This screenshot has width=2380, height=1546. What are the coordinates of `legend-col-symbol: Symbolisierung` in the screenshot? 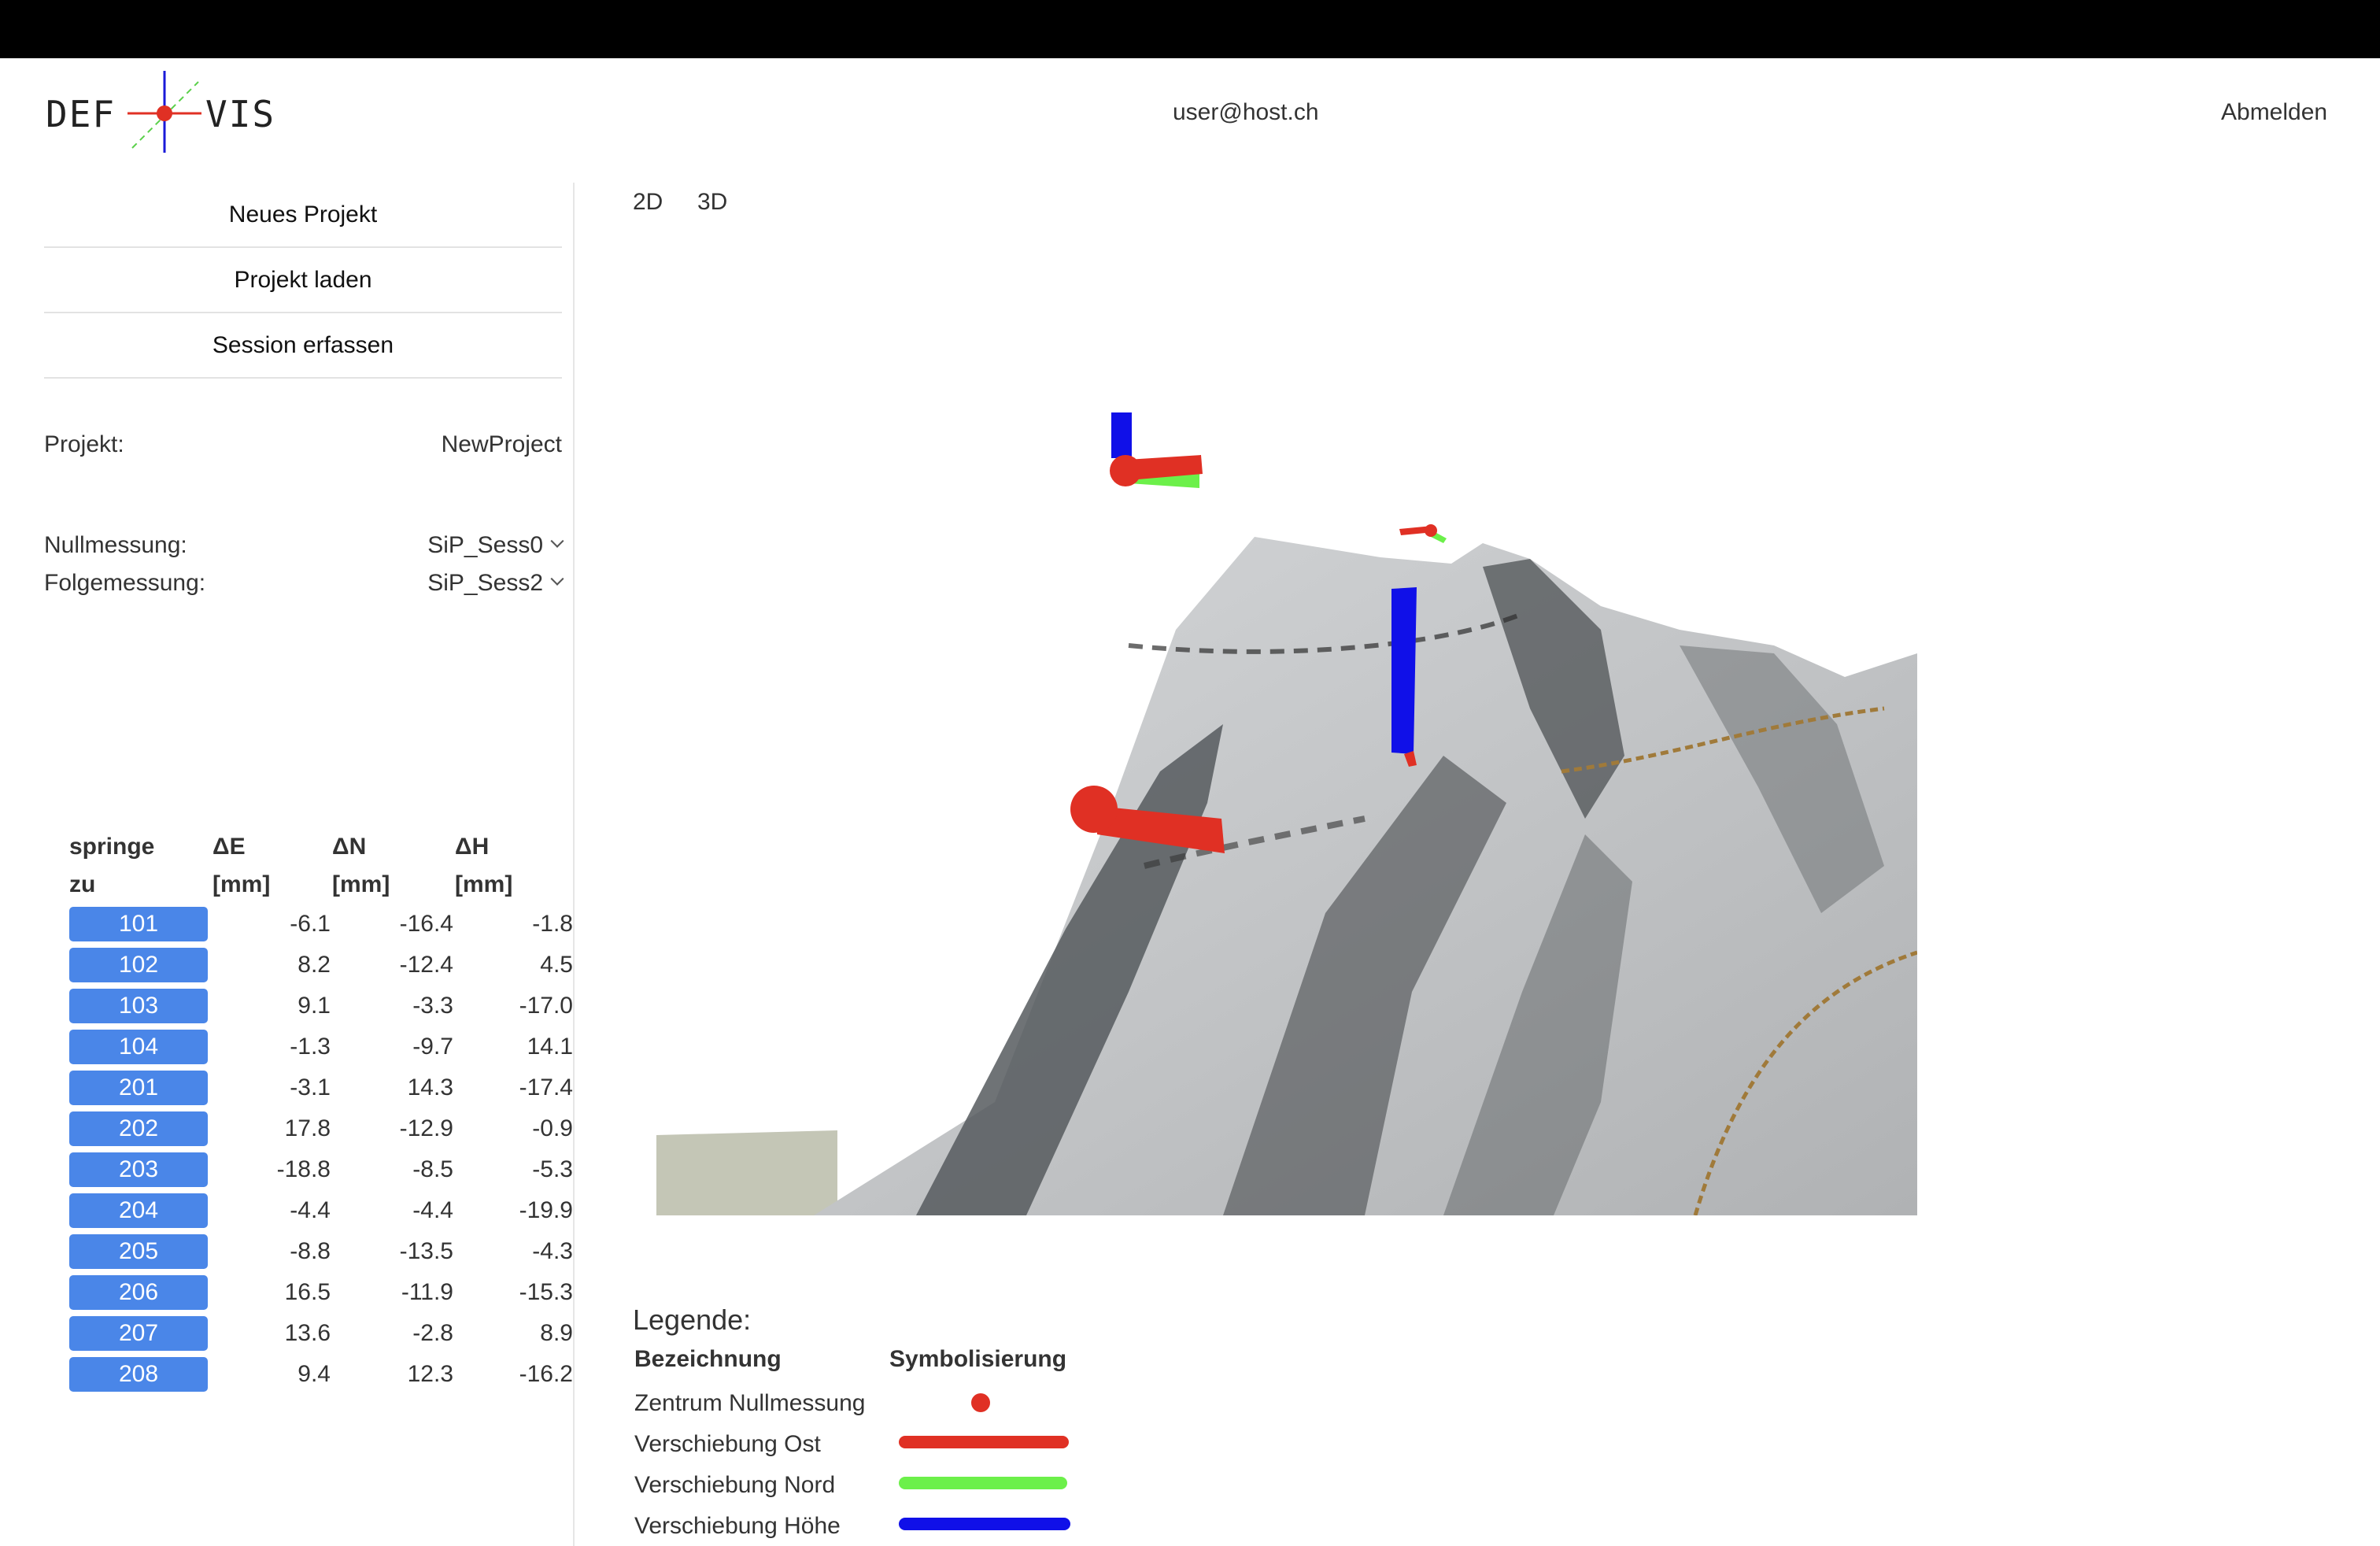 It's located at (978, 1359).